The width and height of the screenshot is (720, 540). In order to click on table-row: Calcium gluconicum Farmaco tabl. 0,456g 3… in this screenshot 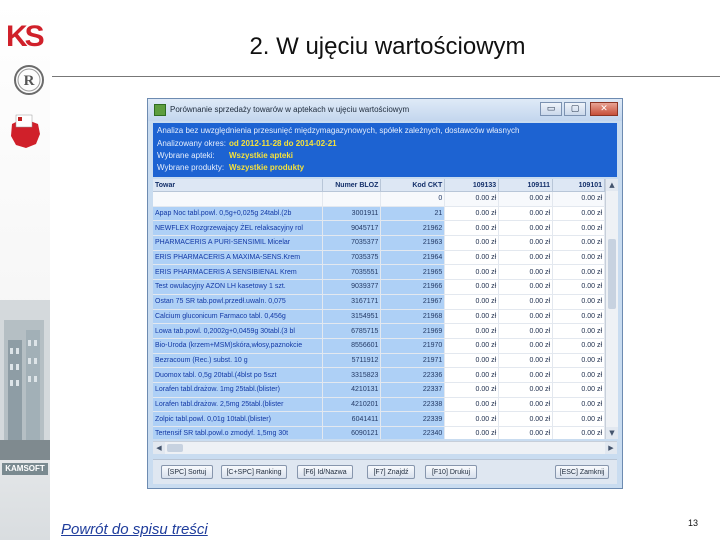, I will do `click(379, 317)`.